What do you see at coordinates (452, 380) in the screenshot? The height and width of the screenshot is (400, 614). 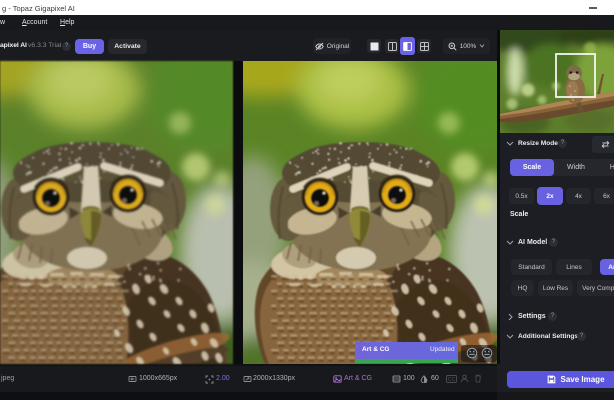 I see `svg-text: CC` at bounding box center [452, 380].